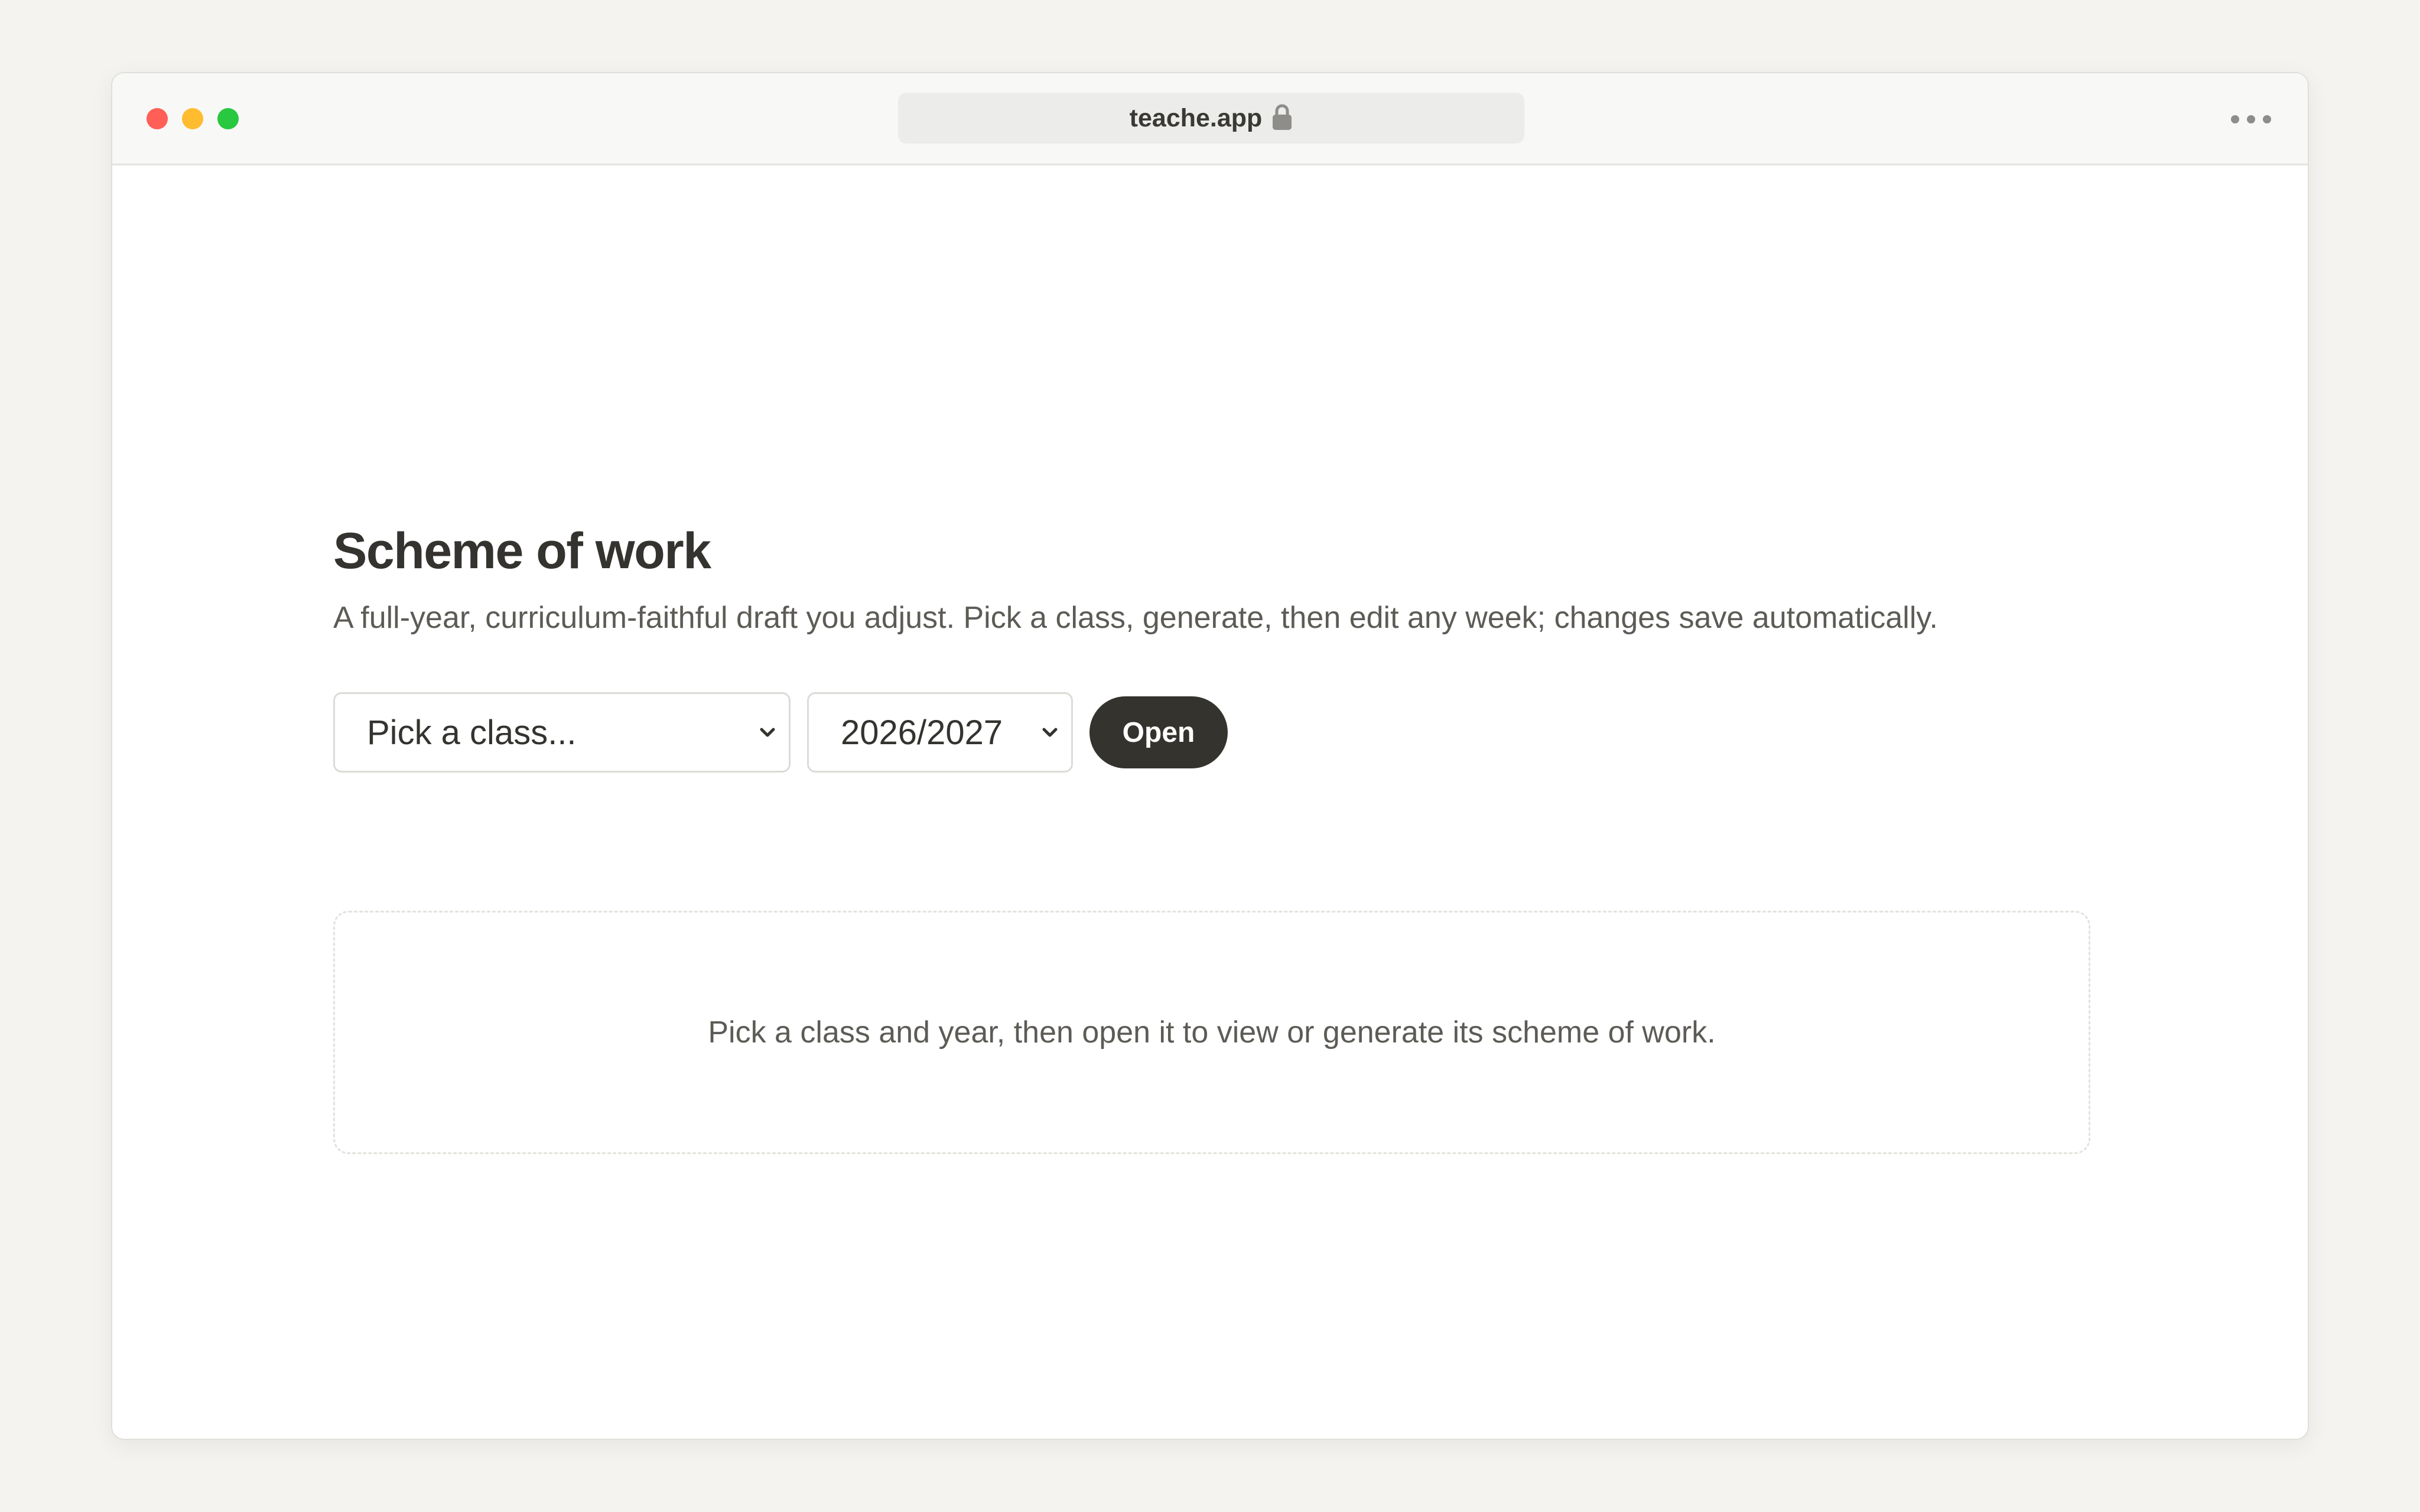  I want to click on browser-titlebar: teache.app, so click(1210, 119).